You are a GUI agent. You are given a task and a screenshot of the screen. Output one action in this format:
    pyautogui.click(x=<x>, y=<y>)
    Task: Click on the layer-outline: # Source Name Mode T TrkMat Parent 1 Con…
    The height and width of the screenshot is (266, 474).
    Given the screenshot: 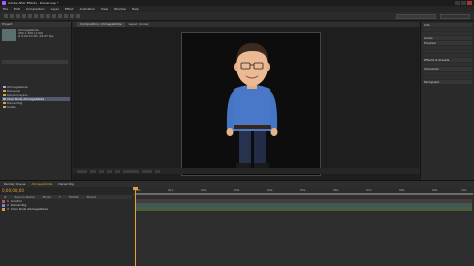 What is the action you would take?
    pyautogui.click(x=66, y=230)
    